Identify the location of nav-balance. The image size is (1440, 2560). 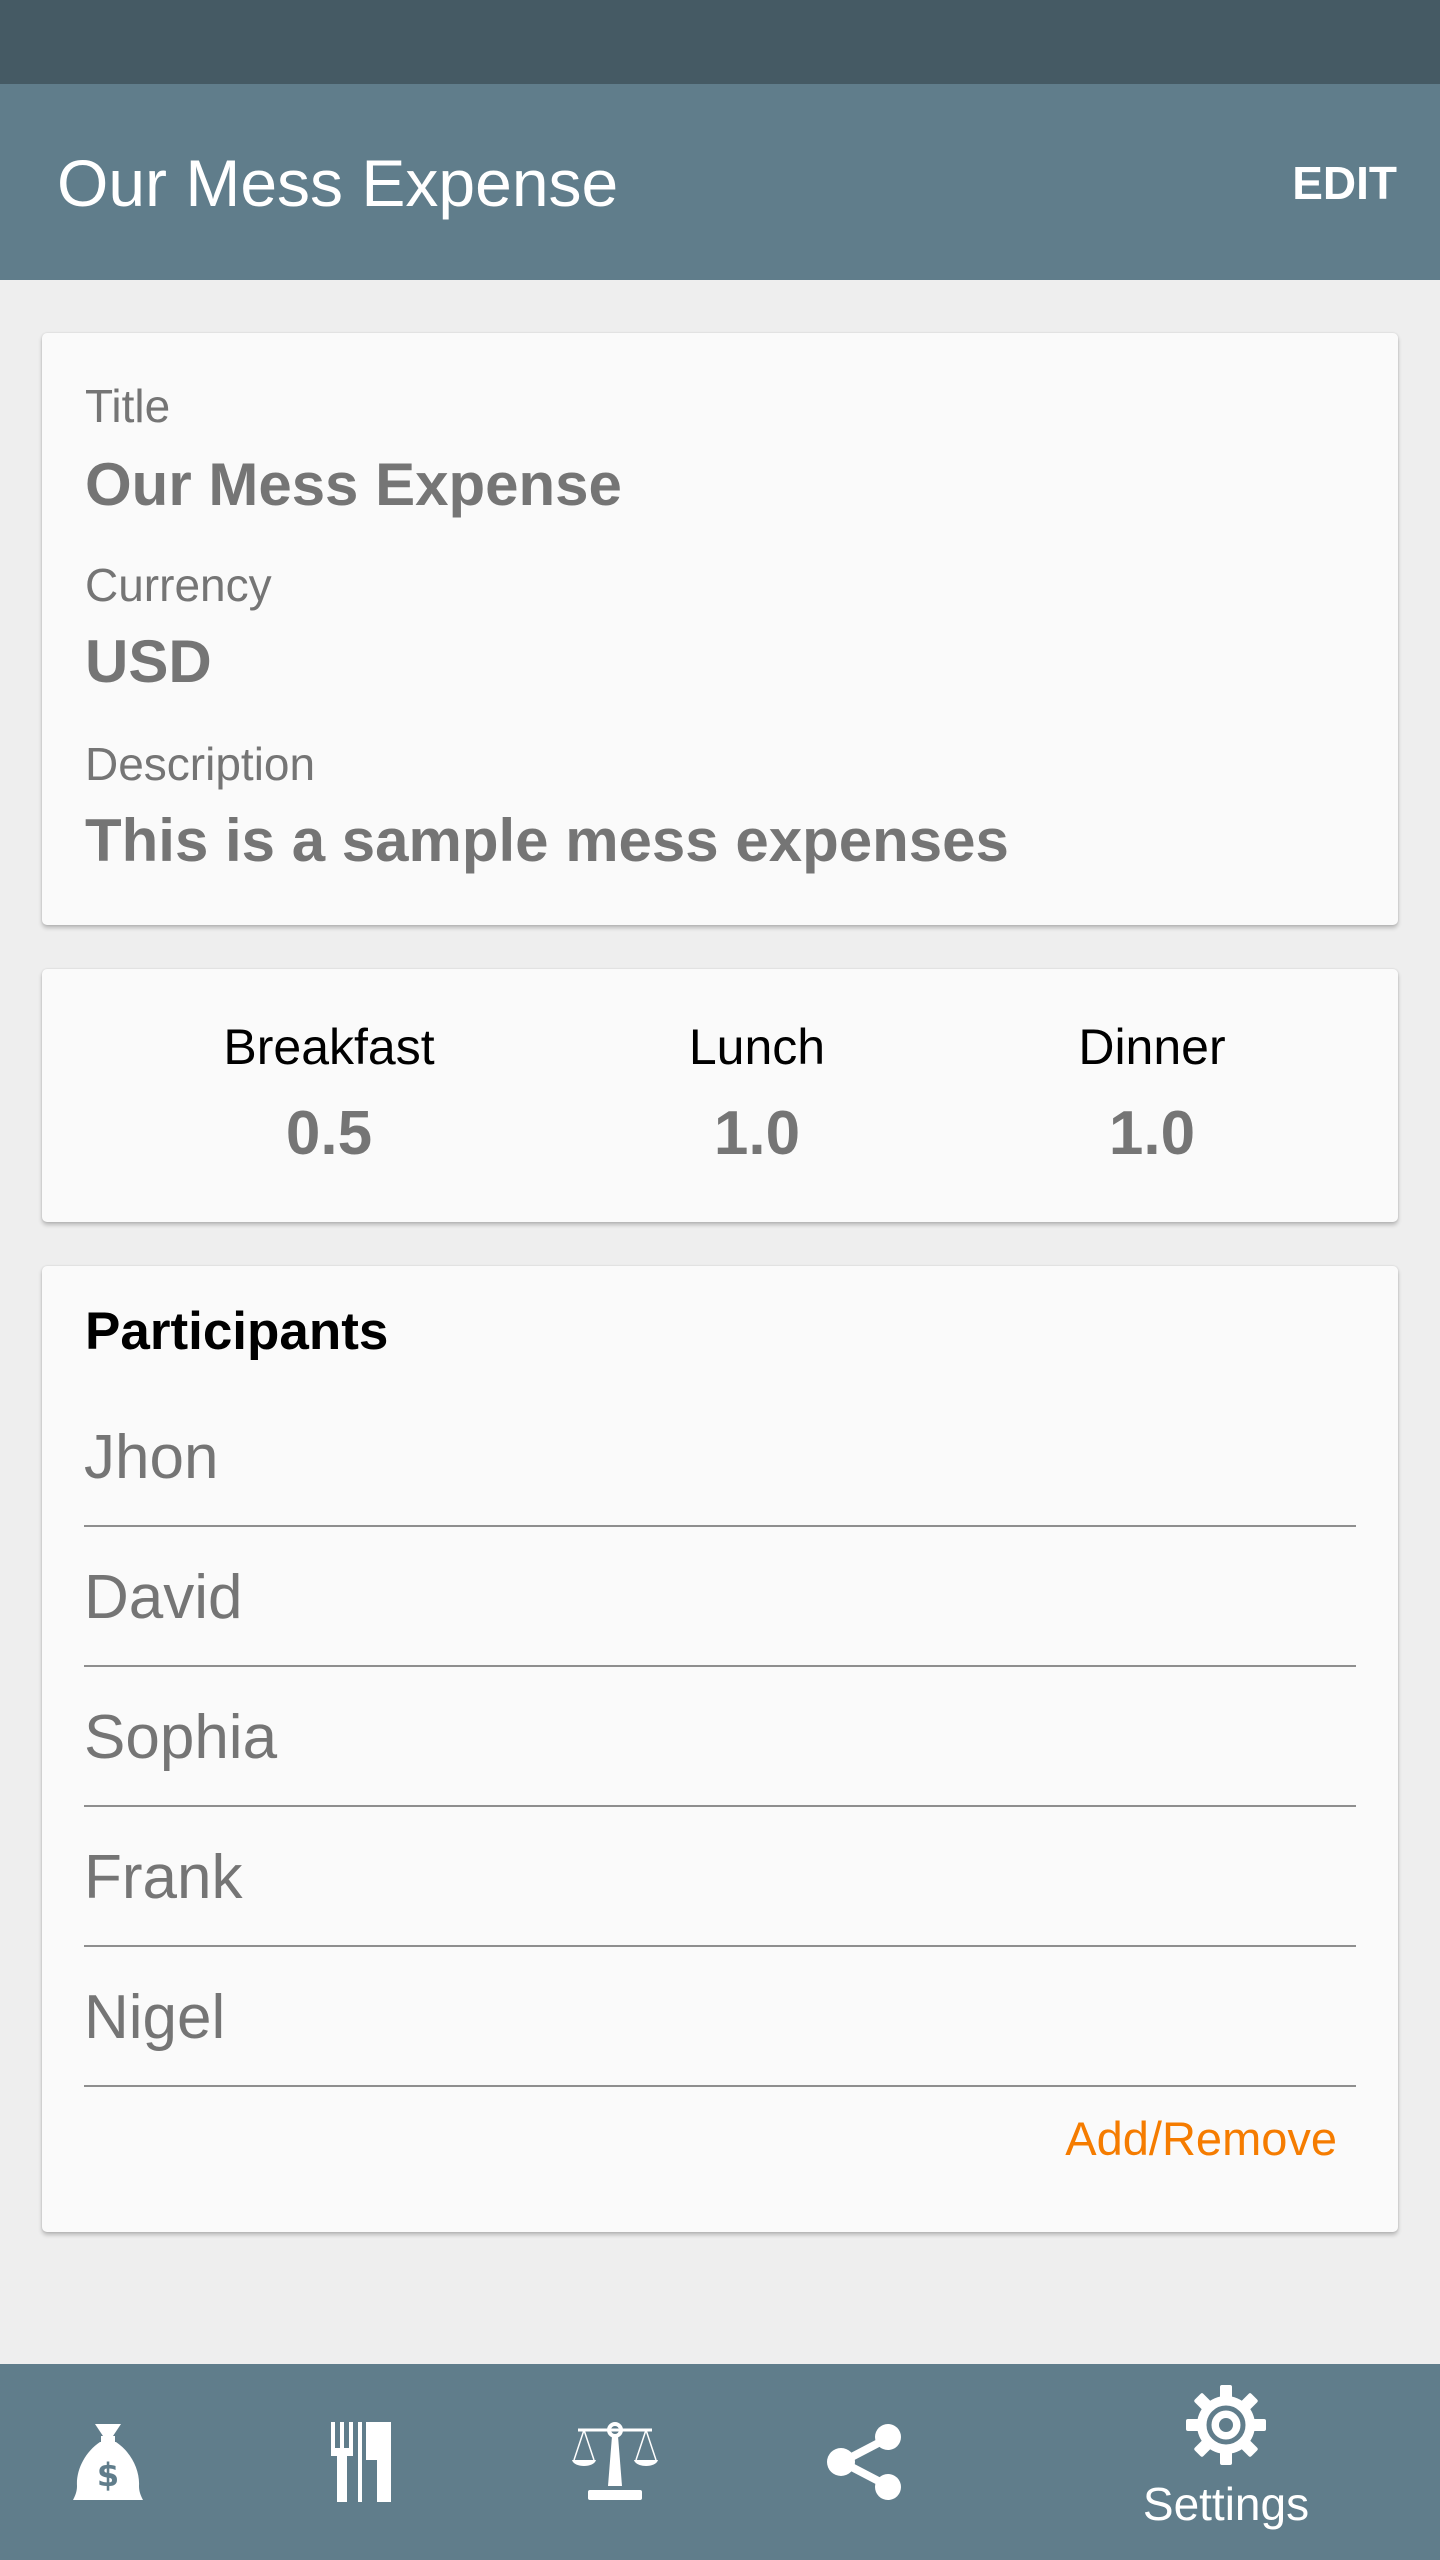
(615, 2462).